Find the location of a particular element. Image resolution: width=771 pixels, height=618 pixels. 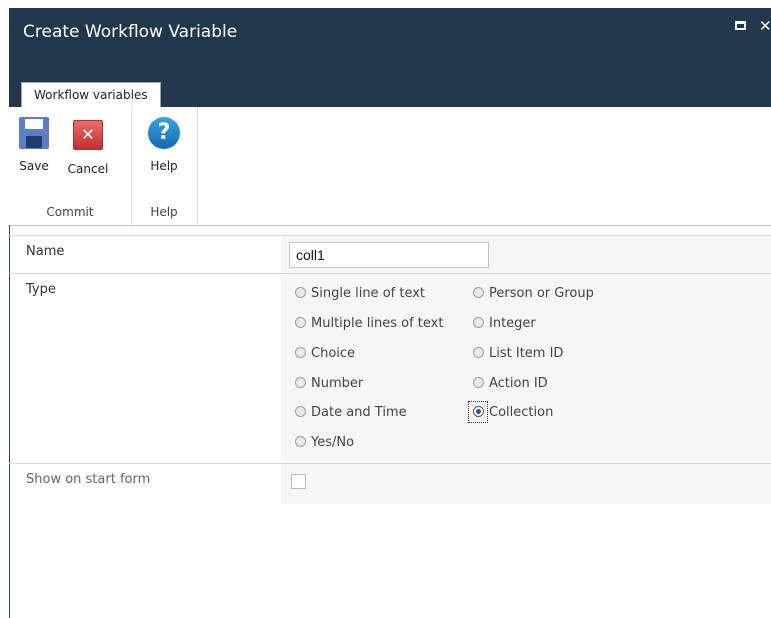

tab-workflow-variables: Workflow variables is located at coordinates (91, 94).